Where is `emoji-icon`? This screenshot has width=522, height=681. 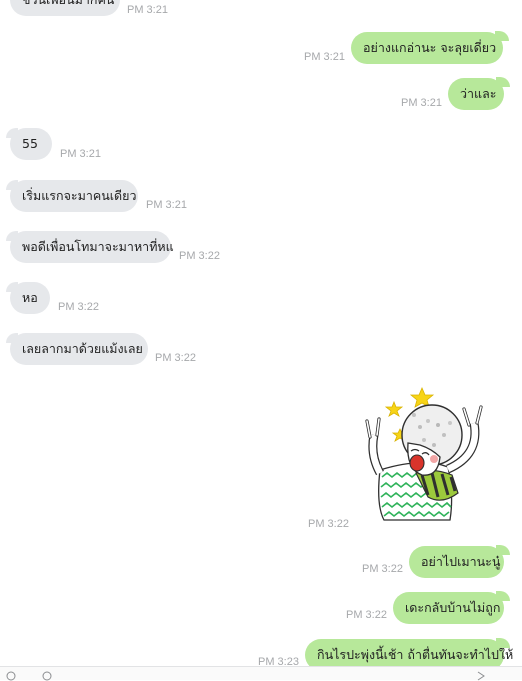
emoji-icon is located at coordinates (11, 676).